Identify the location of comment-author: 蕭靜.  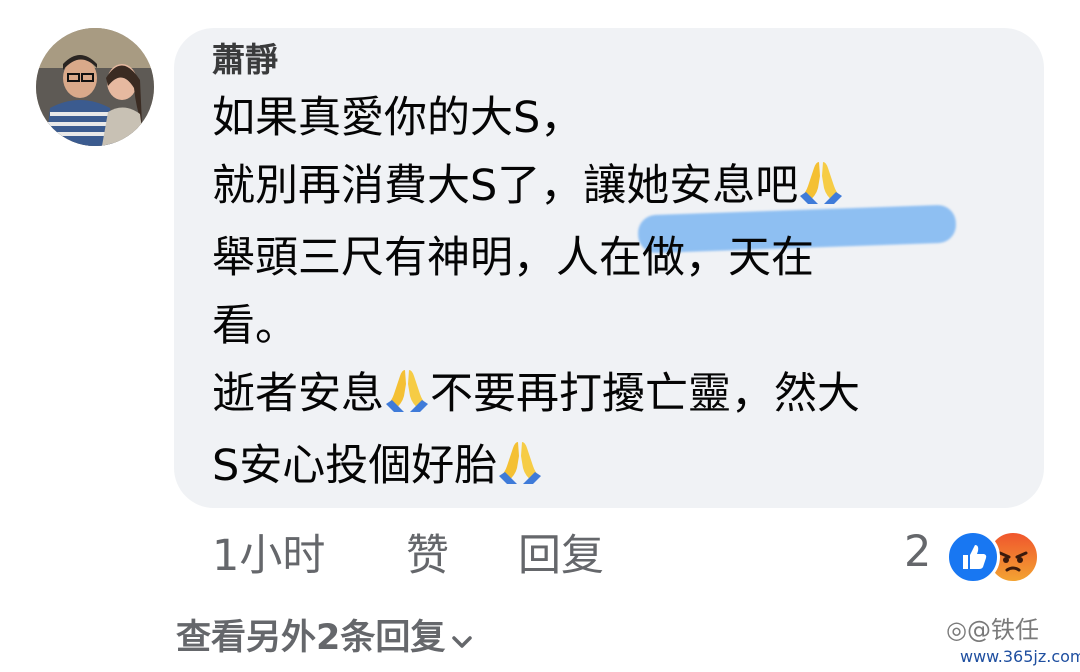
(245, 60).